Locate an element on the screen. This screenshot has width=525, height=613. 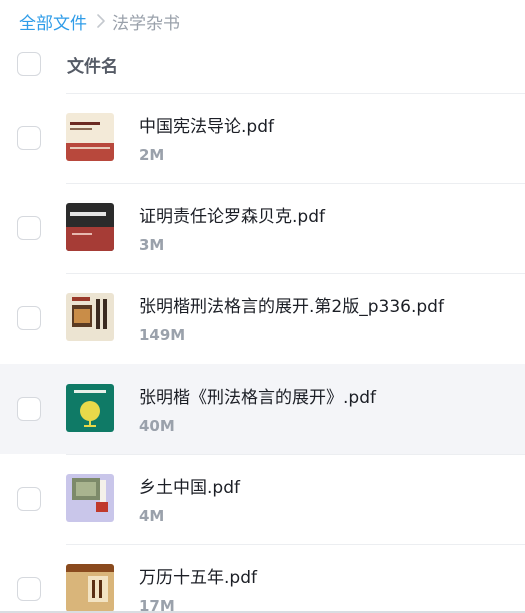
breadcrumb-current: 法学杂书 is located at coordinates (146, 23).